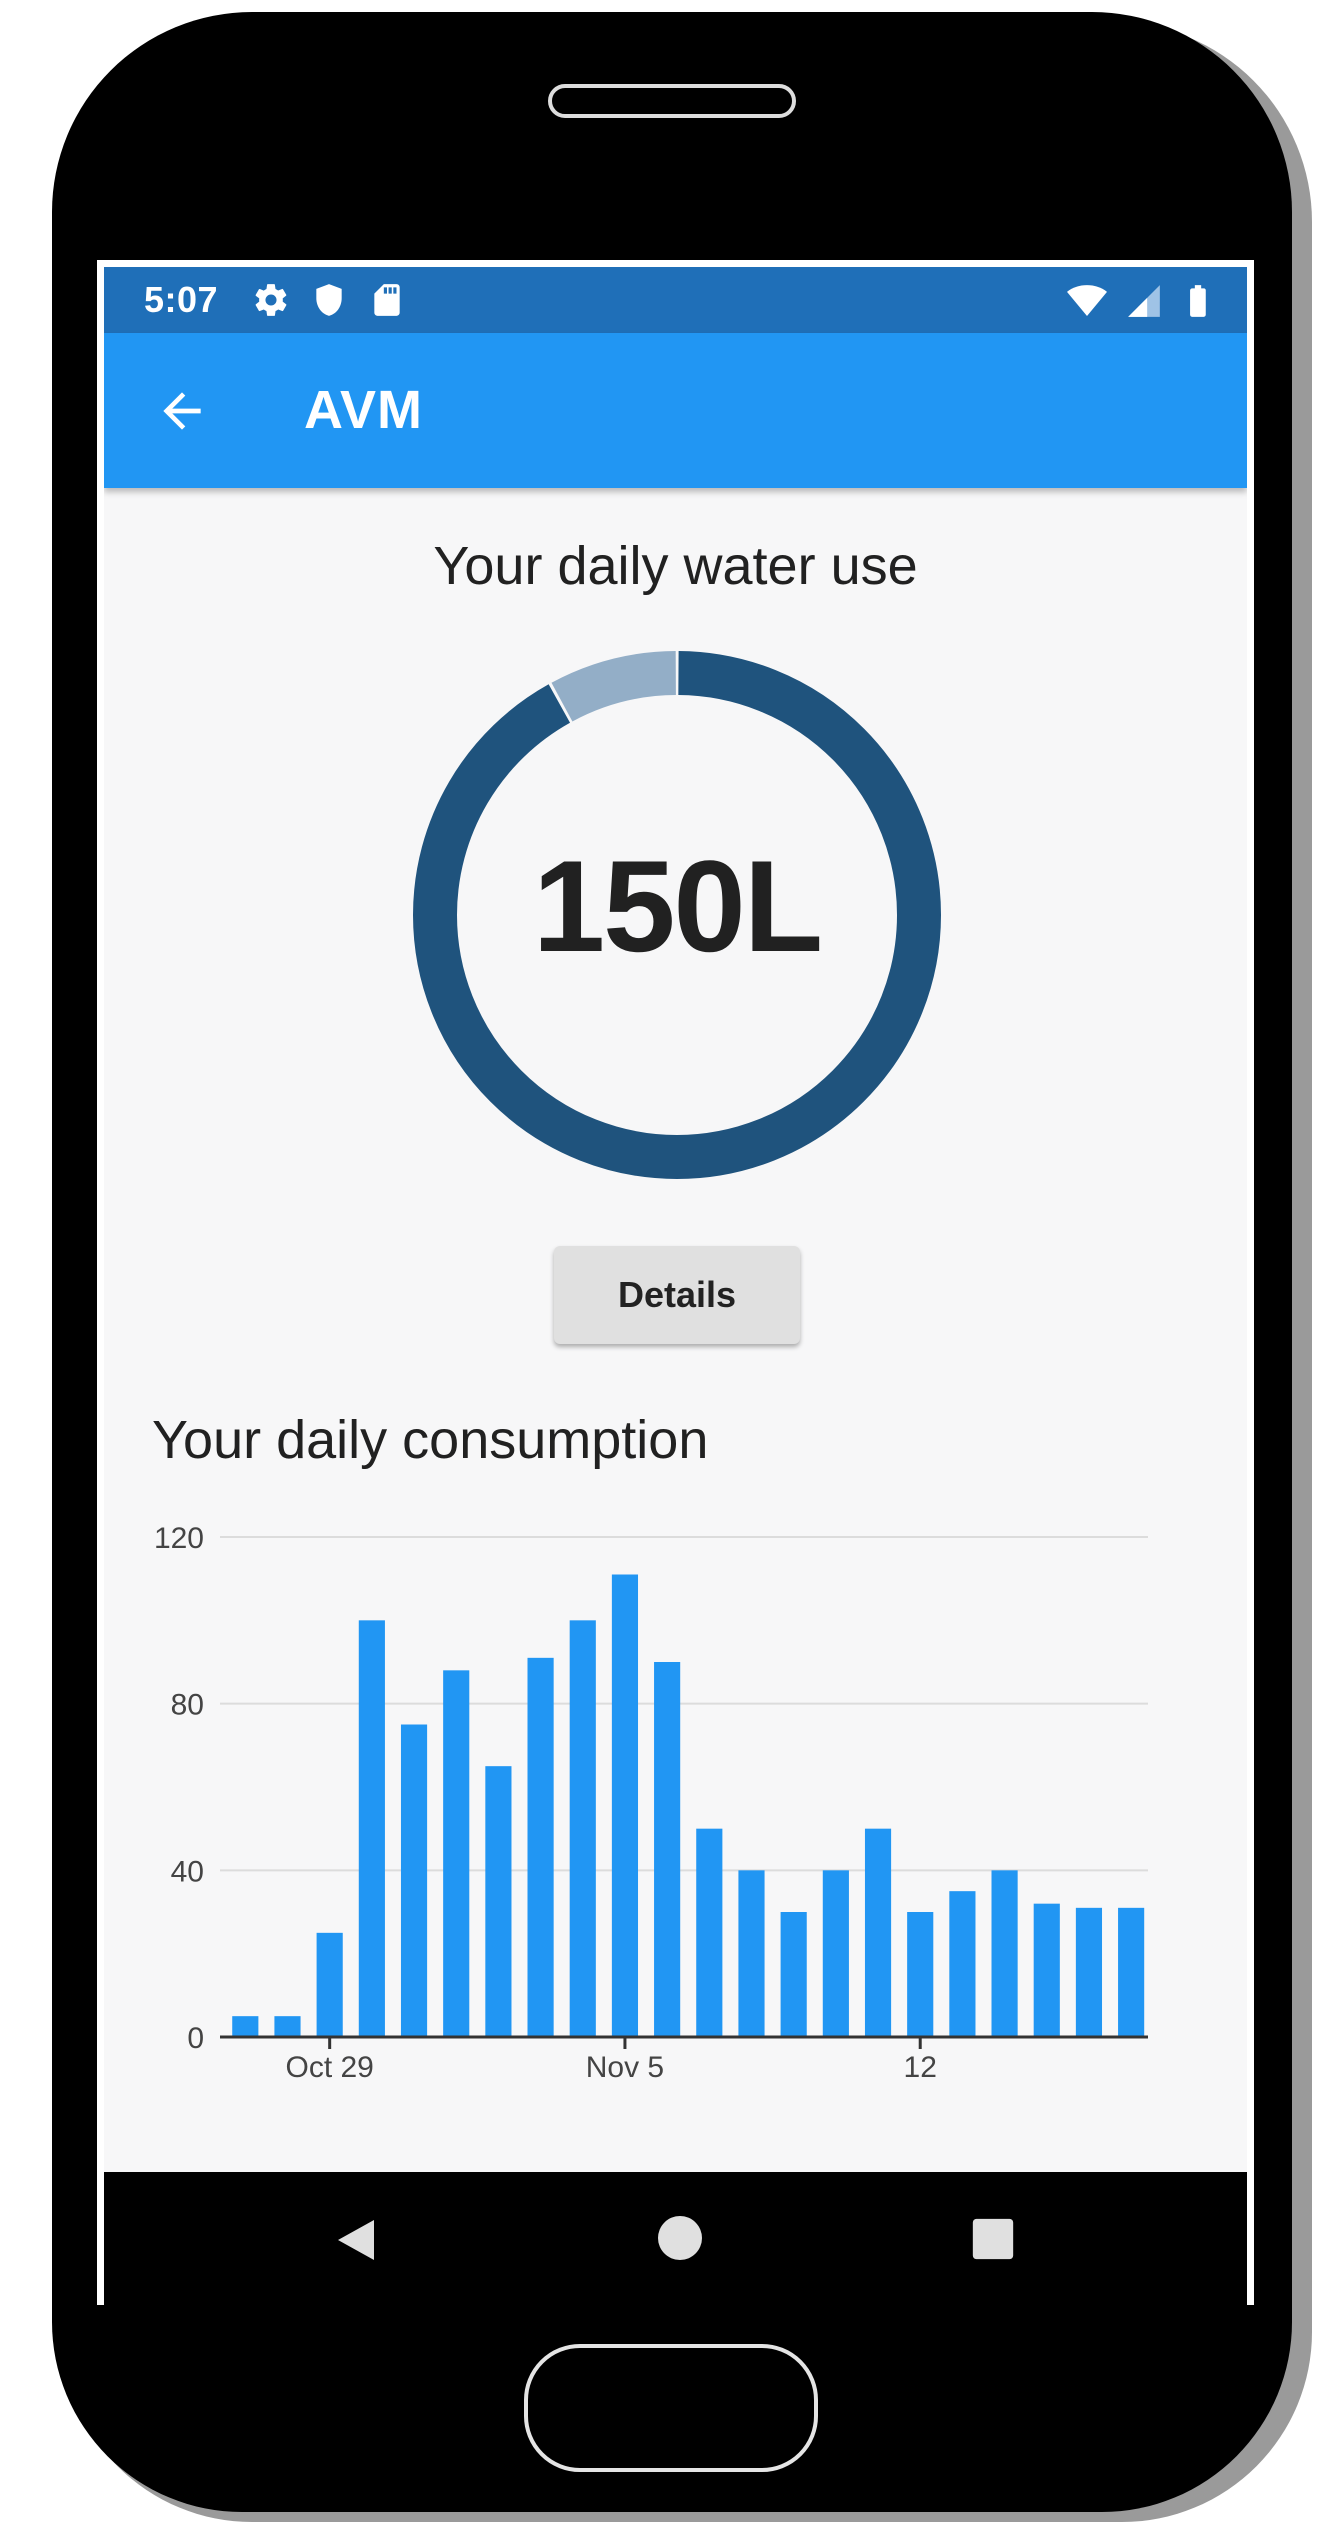 The height and width of the screenshot is (2529, 1321). What do you see at coordinates (195, 2038) in the screenshot?
I see `y-tick-label: 0` at bounding box center [195, 2038].